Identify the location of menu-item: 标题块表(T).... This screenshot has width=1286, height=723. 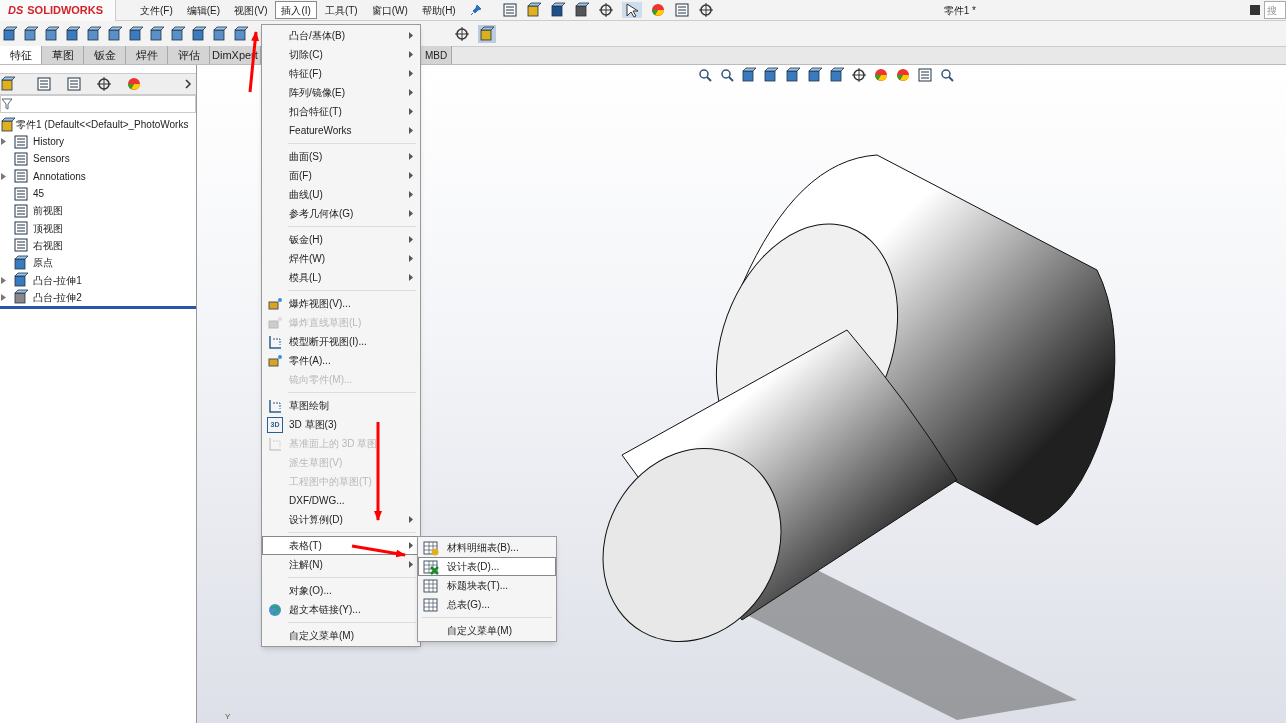
(487, 585).